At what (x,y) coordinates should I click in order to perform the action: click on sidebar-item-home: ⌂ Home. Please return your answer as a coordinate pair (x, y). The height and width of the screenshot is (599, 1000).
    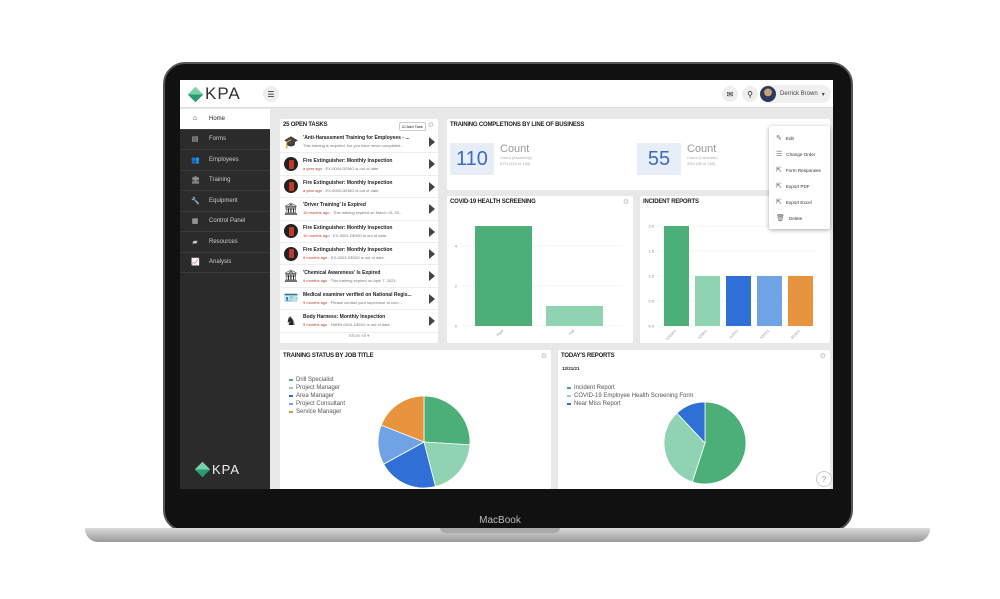
    Looking at the image, I should click on (225, 119).